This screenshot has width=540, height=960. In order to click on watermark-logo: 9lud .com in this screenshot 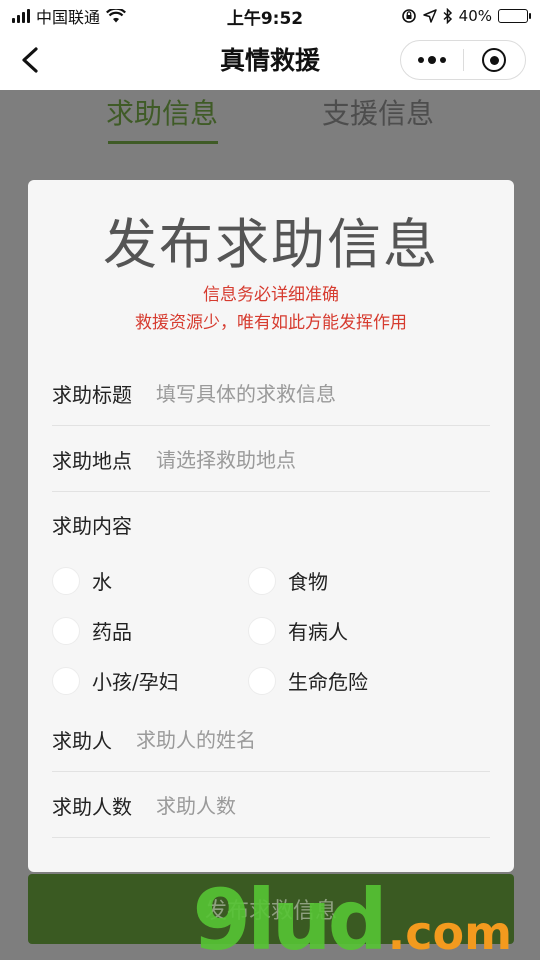, I will do `click(352, 915)`.